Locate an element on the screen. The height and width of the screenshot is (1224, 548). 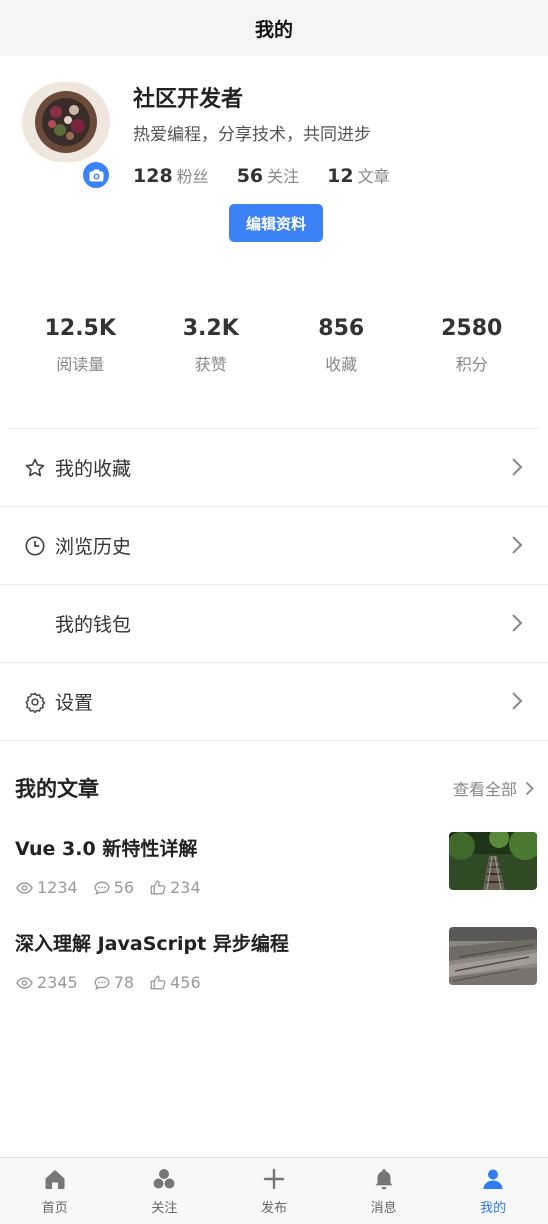
stat-favorites: 856 收藏 is located at coordinates (341, 345).